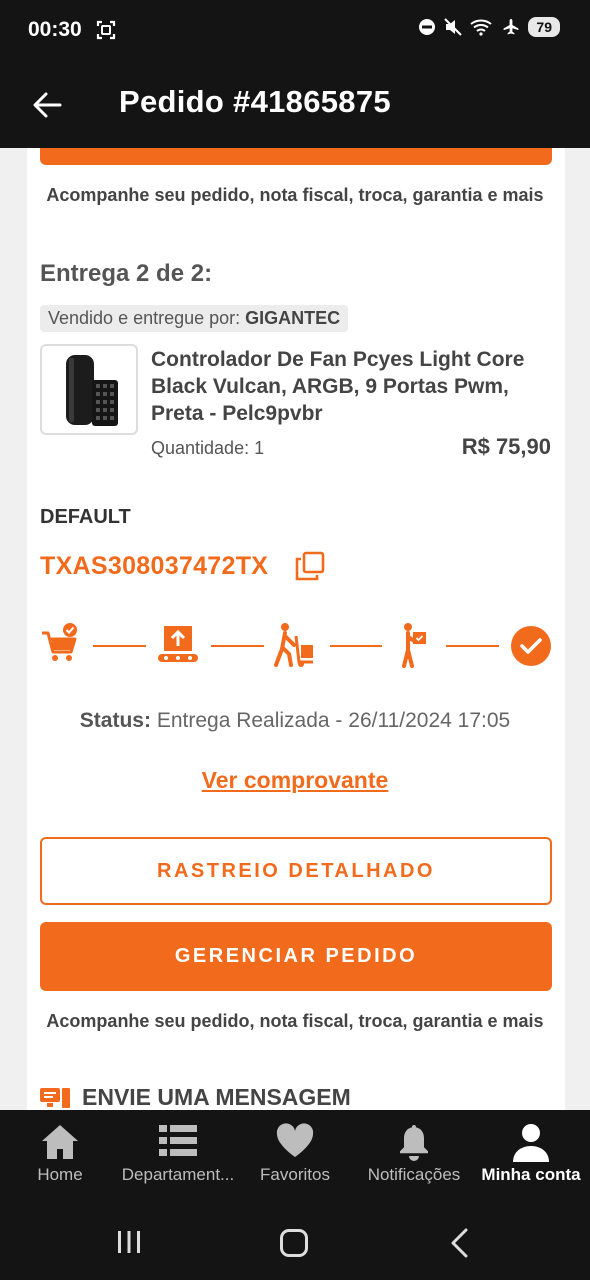 The image size is (590, 1280). I want to click on product-quantity: Quantidade: 1, so click(208, 448).